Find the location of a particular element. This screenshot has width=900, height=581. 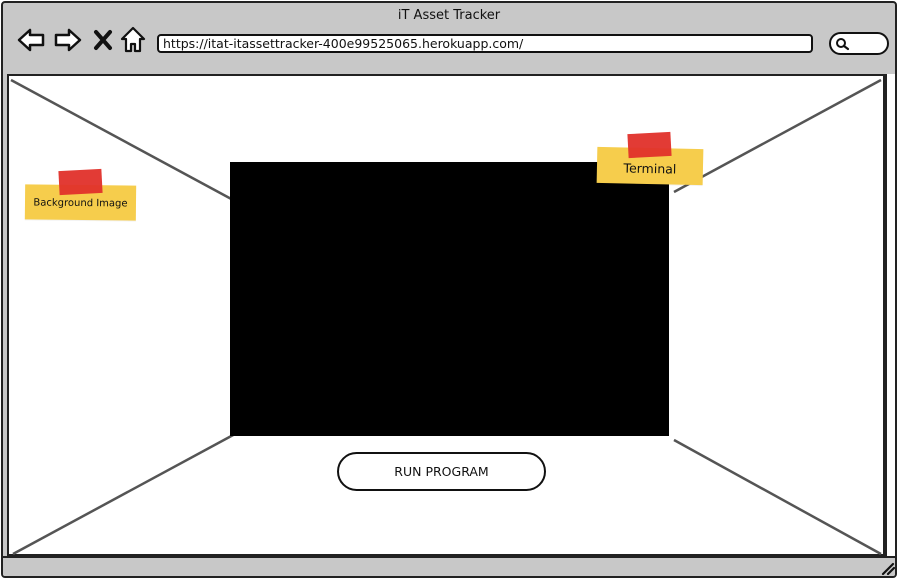

close-x-icon is located at coordinates (103, 40).